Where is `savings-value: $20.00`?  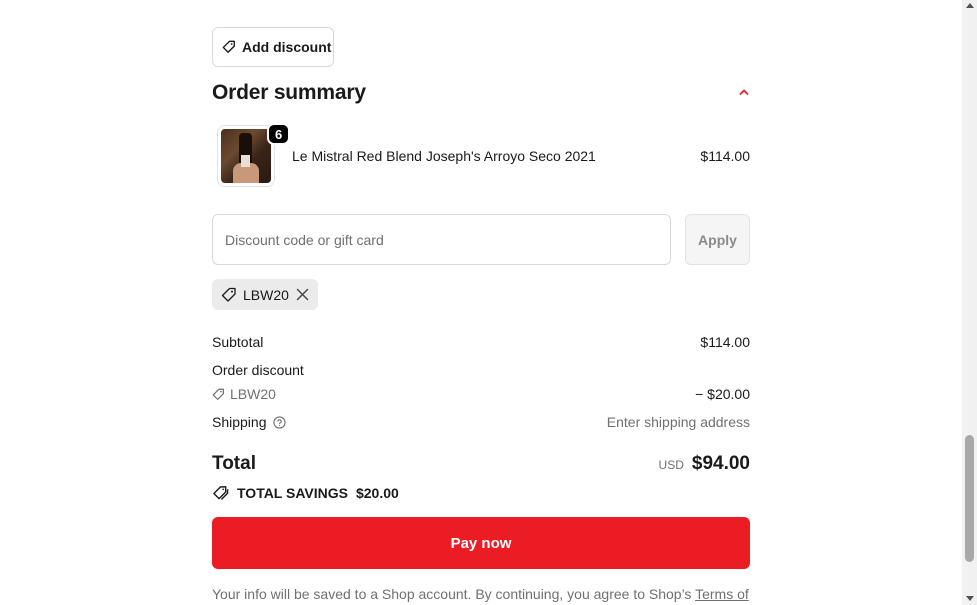 savings-value: $20.00 is located at coordinates (377, 493).